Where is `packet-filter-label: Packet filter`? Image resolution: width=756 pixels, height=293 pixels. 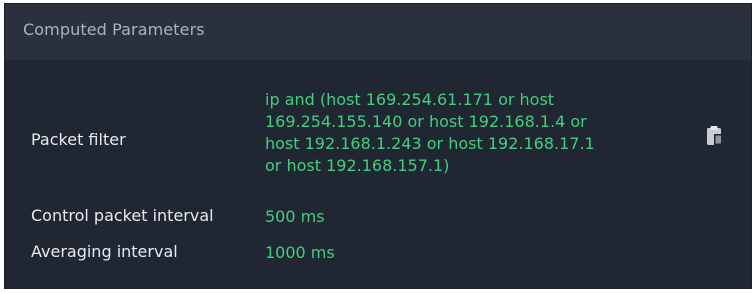 packet-filter-label: Packet filter is located at coordinates (78, 139).